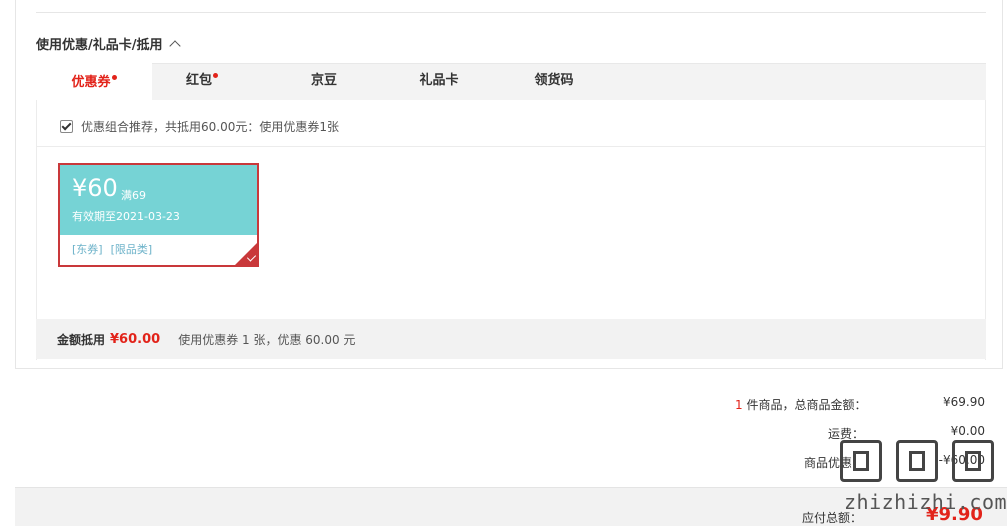  What do you see at coordinates (267, 339) in the screenshot?
I see `summary-desc: 使用优惠券 1 张，优惠 60.00 元` at bounding box center [267, 339].